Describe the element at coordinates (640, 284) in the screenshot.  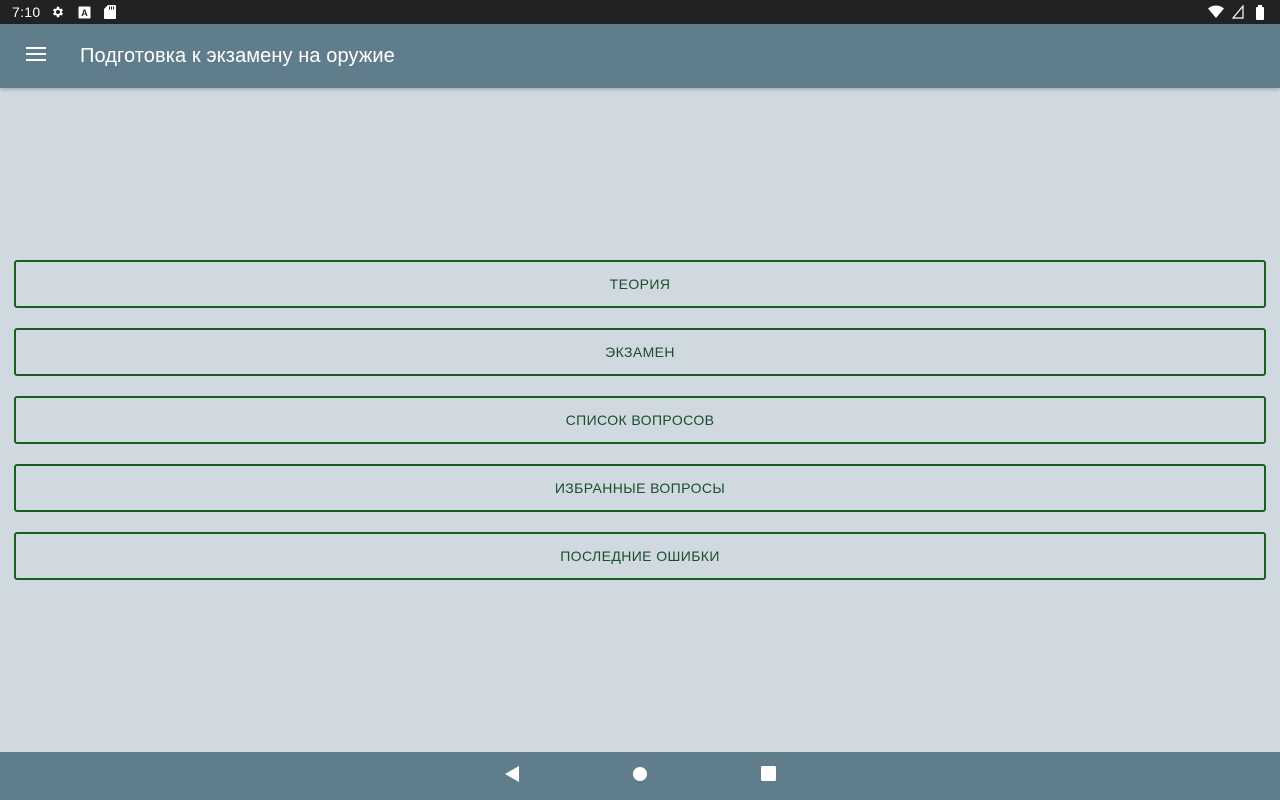
I see `theory-button: ТЕОРИЯ` at that location.